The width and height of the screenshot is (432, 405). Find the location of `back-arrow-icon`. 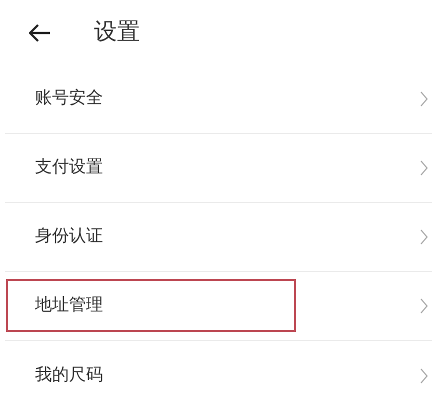

back-arrow-icon is located at coordinates (40, 33).